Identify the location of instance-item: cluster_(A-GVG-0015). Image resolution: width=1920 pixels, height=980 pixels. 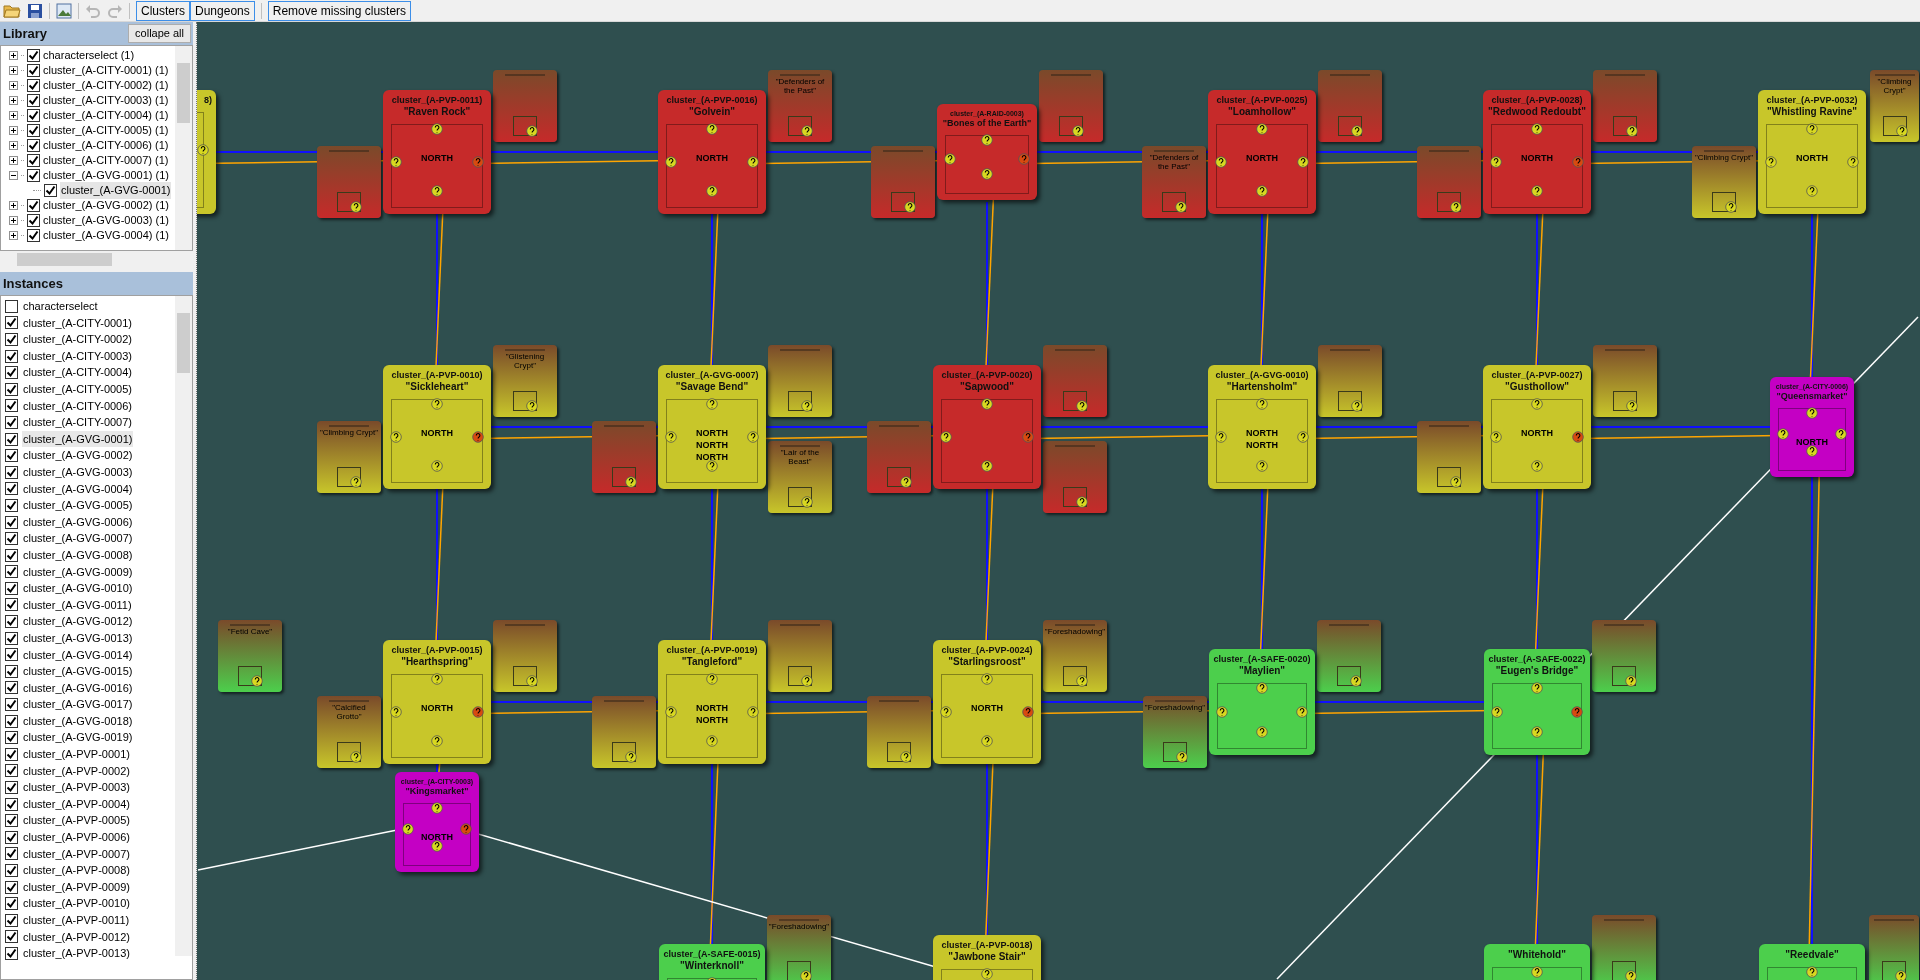
(78, 671).